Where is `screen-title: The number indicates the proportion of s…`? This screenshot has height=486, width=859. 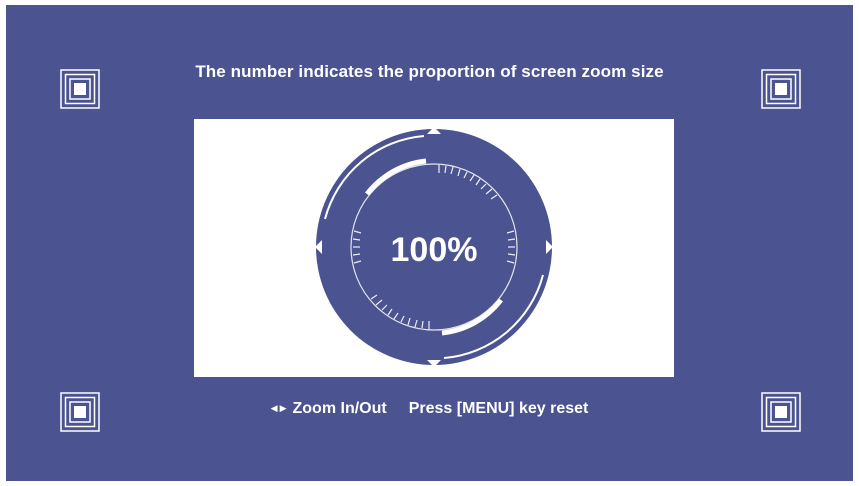
screen-title: The number indicates the proportion of s… is located at coordinates (429, 71).